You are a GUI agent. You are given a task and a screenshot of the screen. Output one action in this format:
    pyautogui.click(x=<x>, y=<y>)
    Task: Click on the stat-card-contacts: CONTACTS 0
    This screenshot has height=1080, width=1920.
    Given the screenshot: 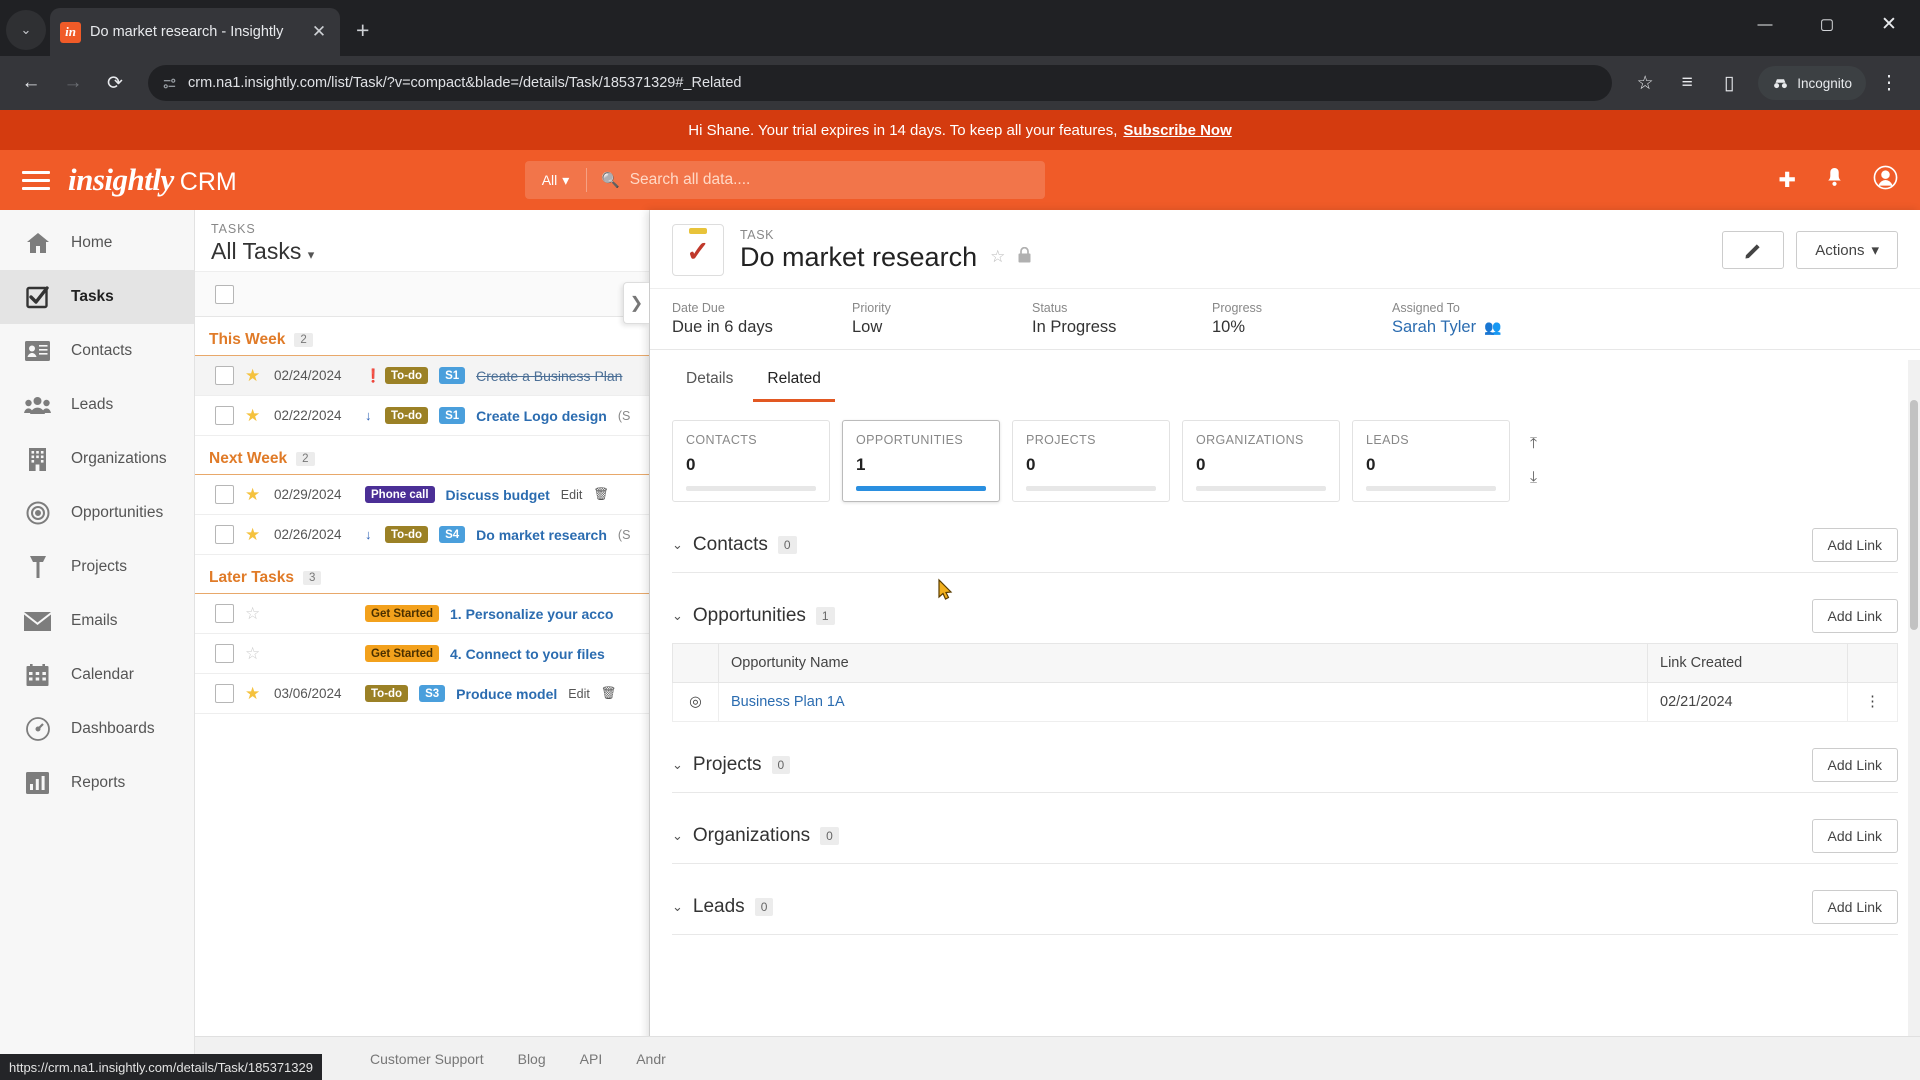 What is the action you would take?
    pyautogui.click(x=751, y=461)
    